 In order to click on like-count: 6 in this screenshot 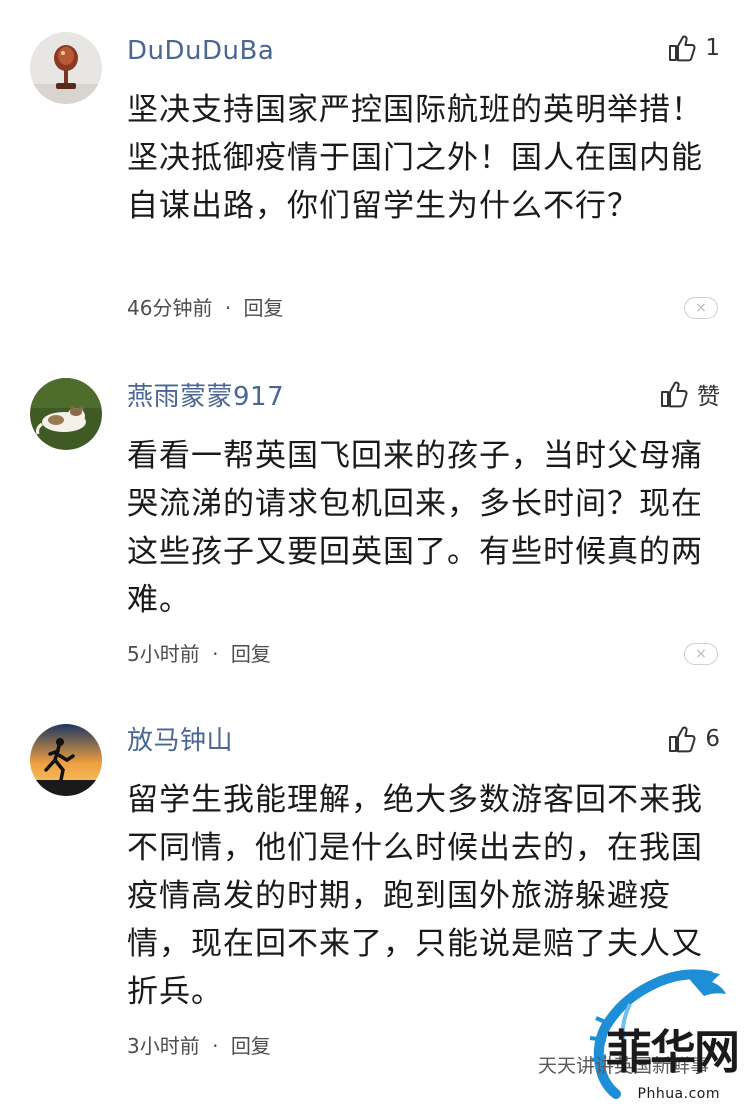, I will do `click(712, 739)`.